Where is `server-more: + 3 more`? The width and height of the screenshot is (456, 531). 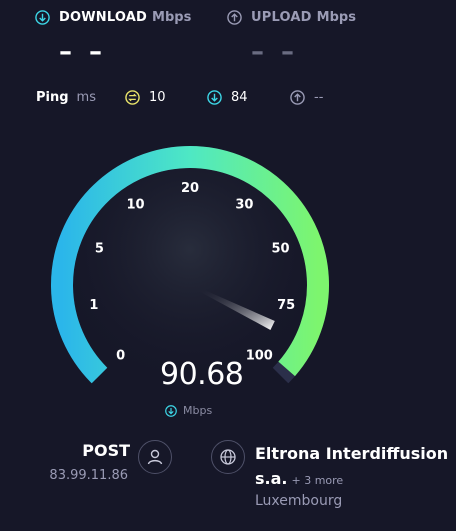 server-more: + 3 more is located at coordinates (317, 480).